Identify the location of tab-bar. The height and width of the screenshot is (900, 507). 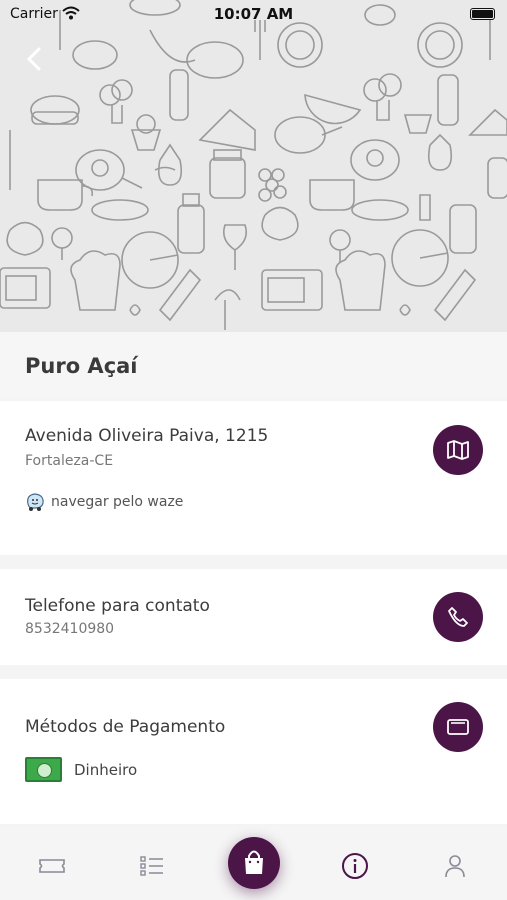
(253, 863).